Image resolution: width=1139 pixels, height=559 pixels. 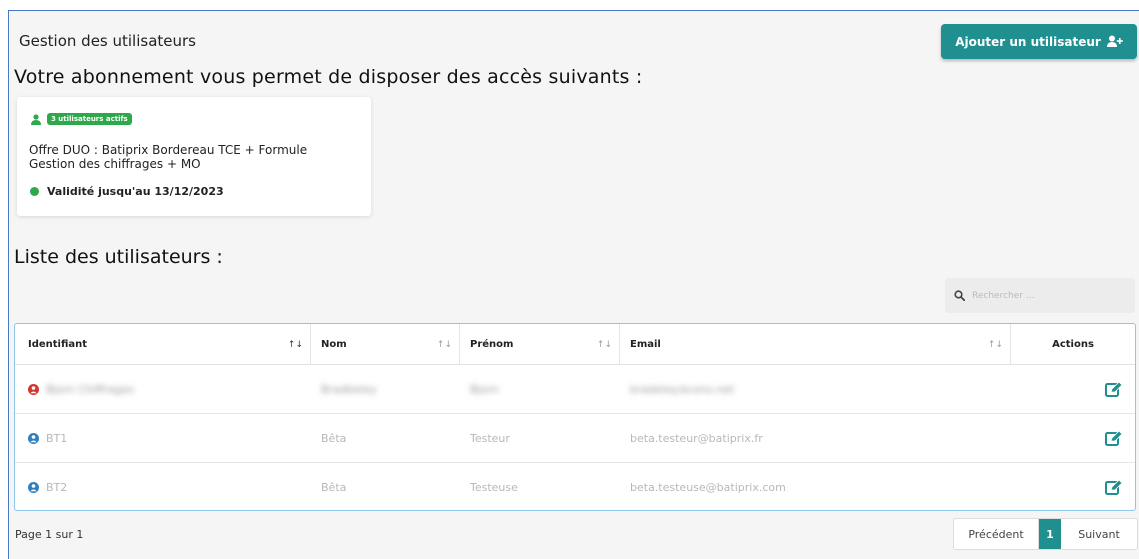 I want to click on cell-text: bradeley.bcons.net, so click(x=682, y=389).